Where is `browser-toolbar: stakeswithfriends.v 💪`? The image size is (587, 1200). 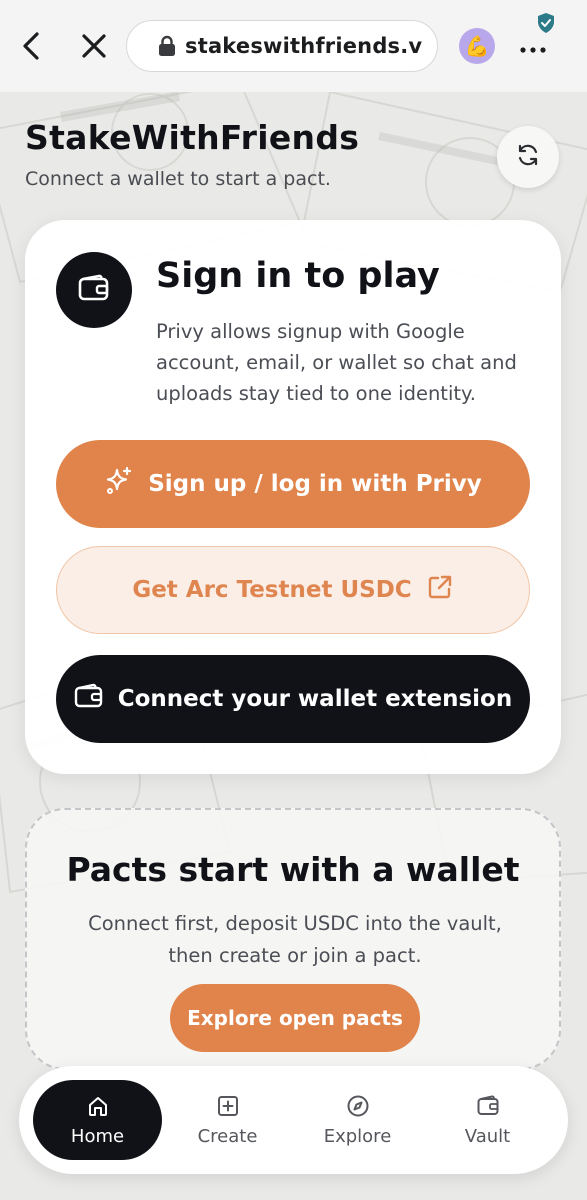 browser-toolbar: stakeswithfriends.v 💪 is located at coordinates (293, 46).